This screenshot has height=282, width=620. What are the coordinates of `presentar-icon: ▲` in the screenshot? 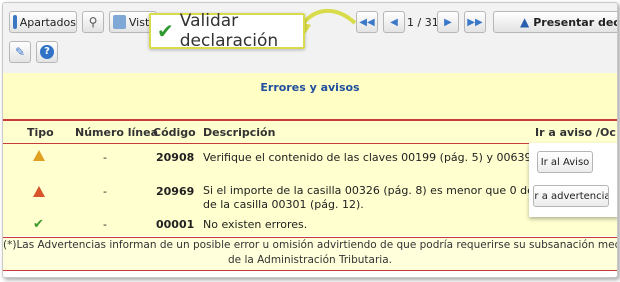 It's located at (525, 22).